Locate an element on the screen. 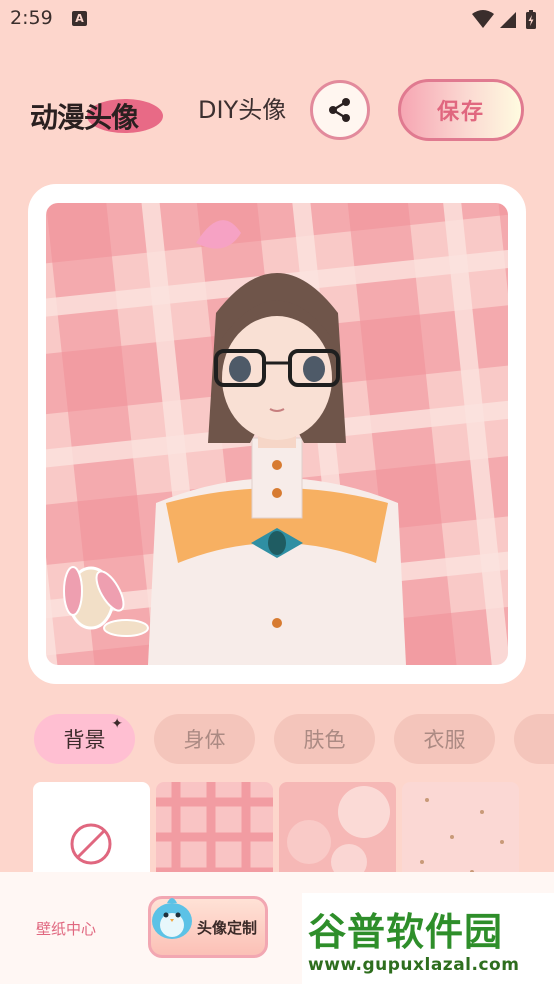 This screenshot has width=554, height=984. tab-body: 身体 is located at coordinates (204, 739).